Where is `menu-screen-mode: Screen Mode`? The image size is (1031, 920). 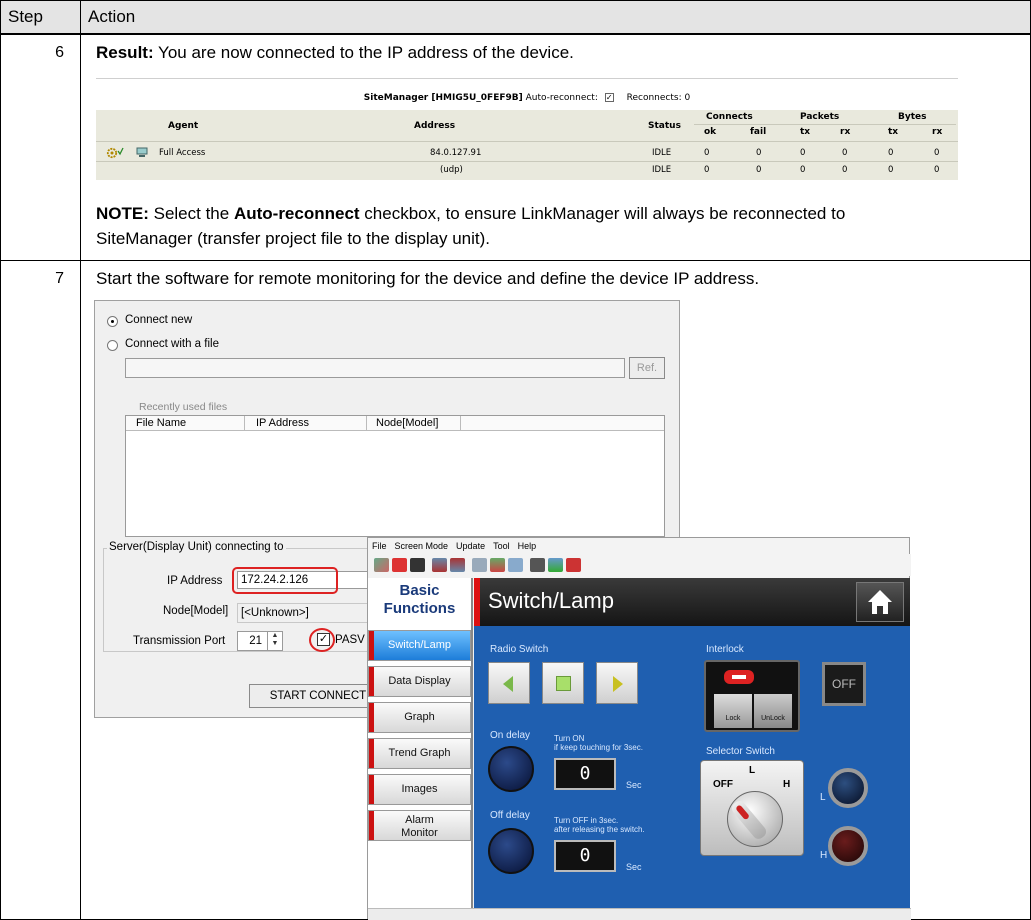
menu-screen-mode: Screen Mode is located at coordinates (422, 546).